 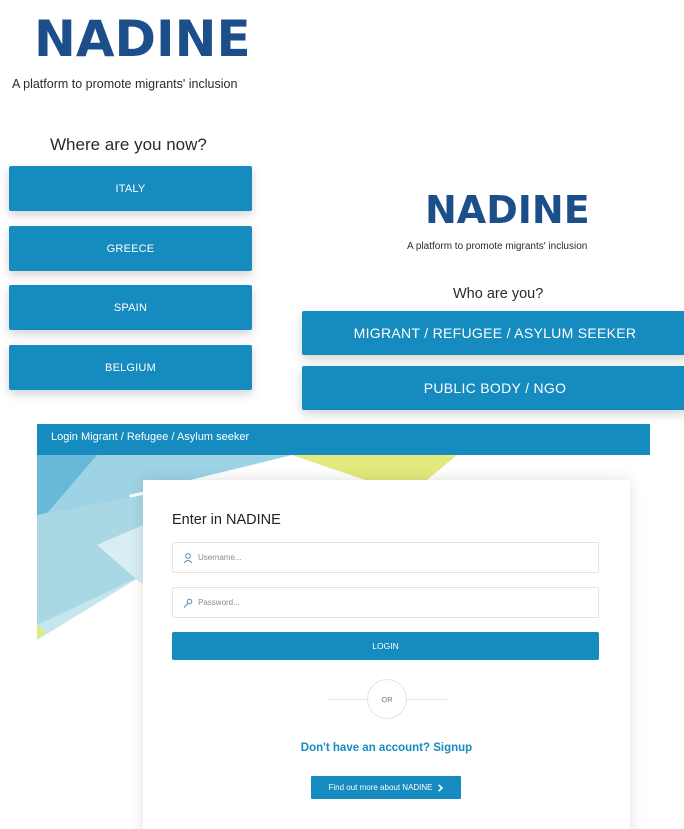 I want to click on username-field, so click(x=385, y=557).